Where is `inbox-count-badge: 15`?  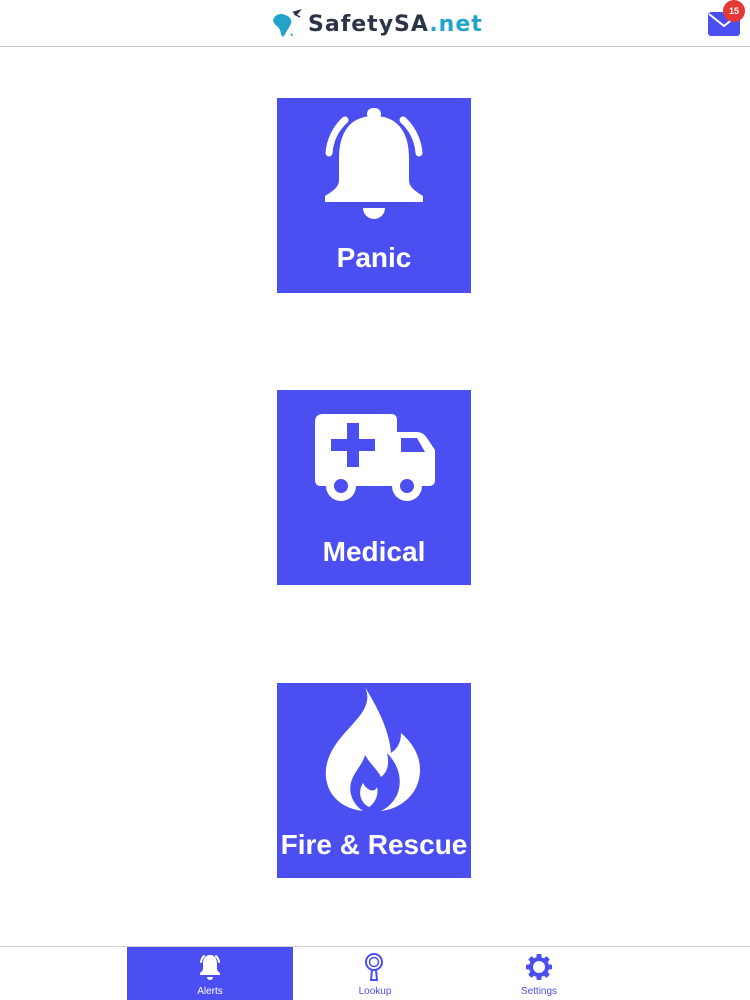
inbox-count-badge: 15 is located at coordinates (734, 11).